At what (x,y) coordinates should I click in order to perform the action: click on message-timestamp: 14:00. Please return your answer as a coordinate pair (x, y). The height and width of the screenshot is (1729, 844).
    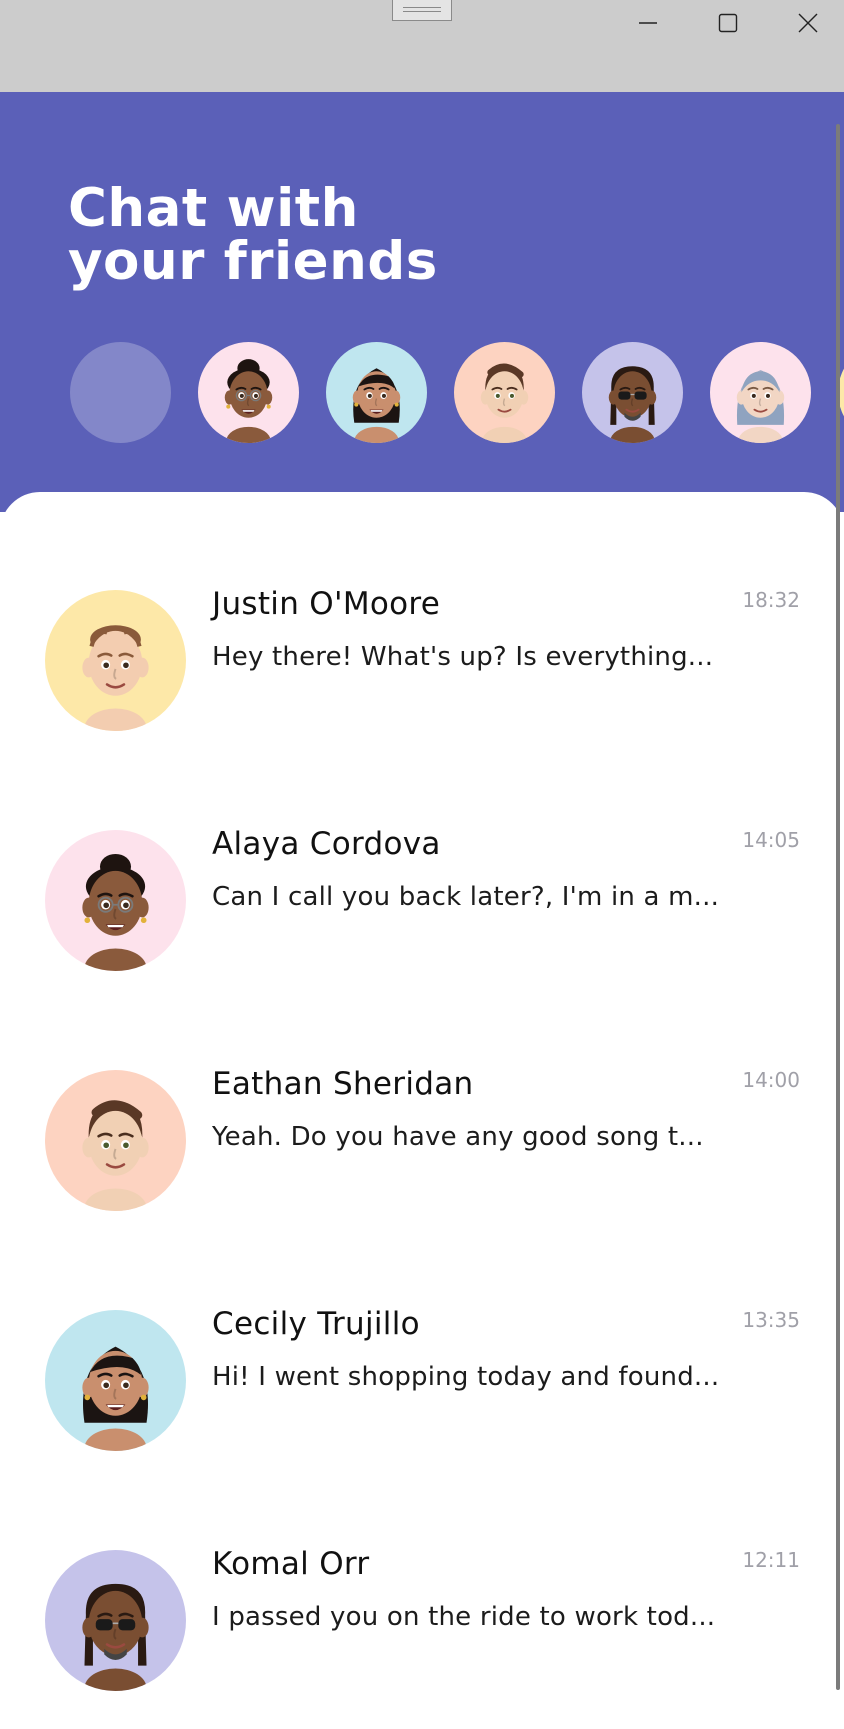
    Looking at the image, I should click on (771, 1080).